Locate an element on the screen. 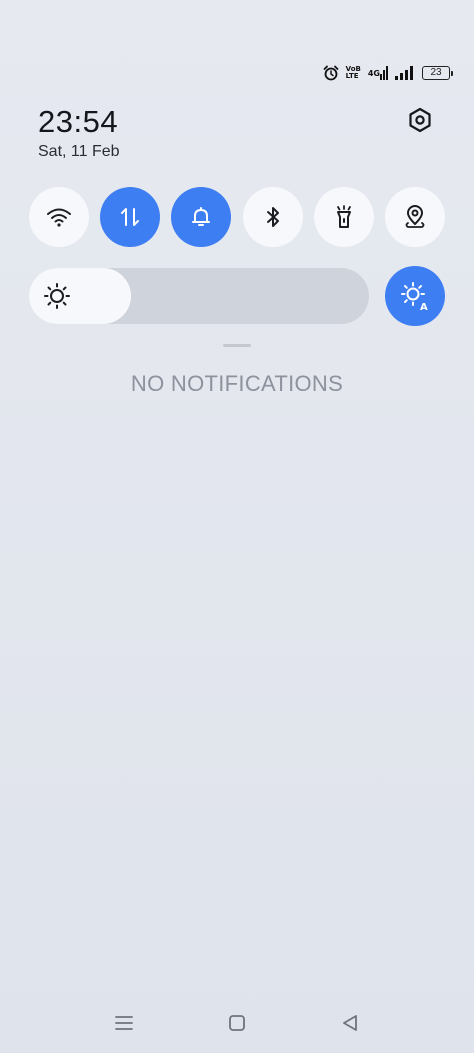  clock-date: Sat, 11 Feb is located at coordinates (79, 152).